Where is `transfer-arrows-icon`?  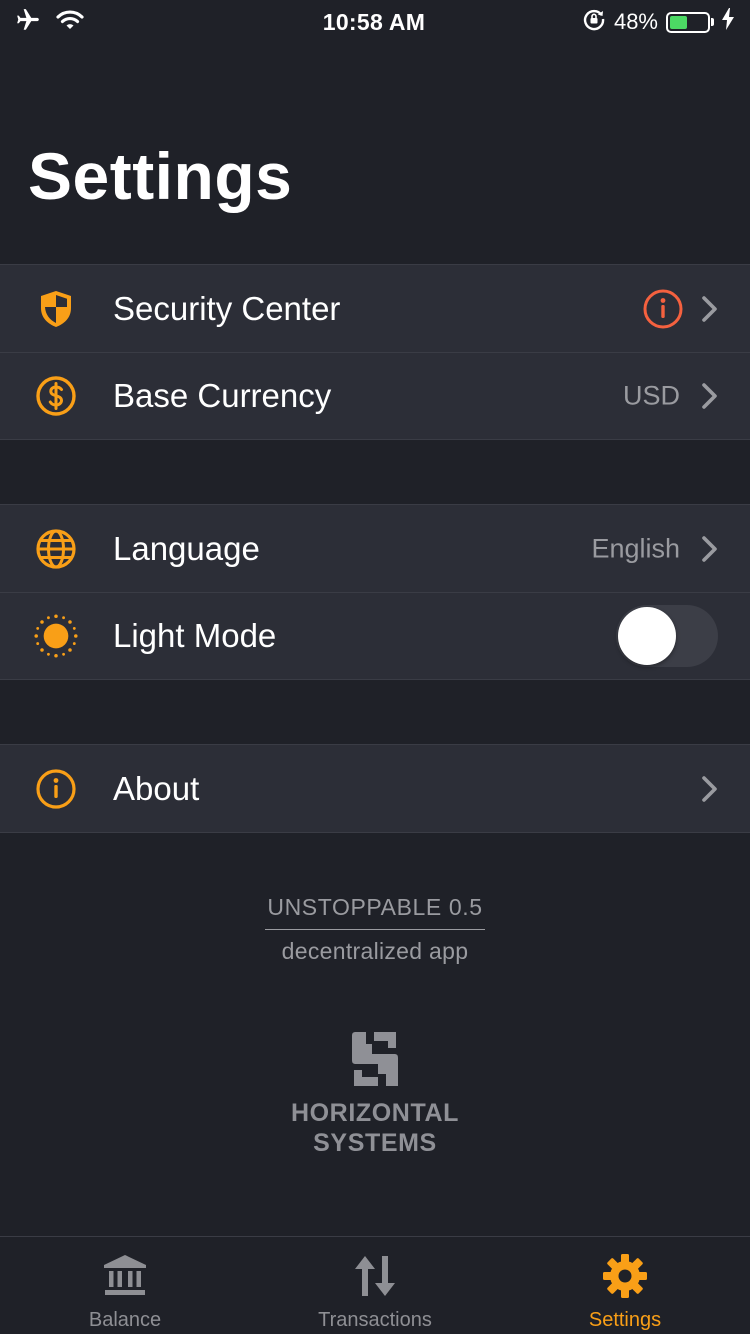 transfer-arrows-icon is located at coordinates (375, 1276).